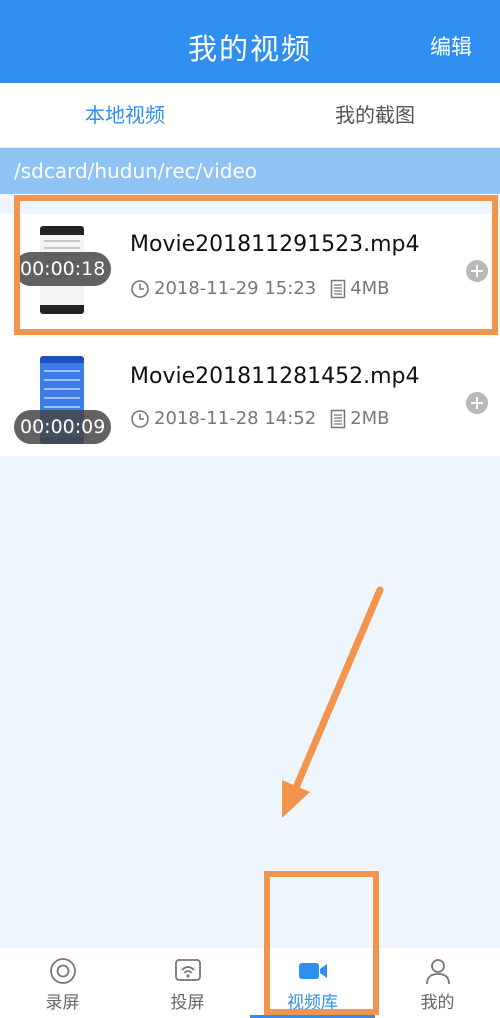  Describe the element at coordinates (437, 972) in the screenshot. I see `person-icon` at that location.